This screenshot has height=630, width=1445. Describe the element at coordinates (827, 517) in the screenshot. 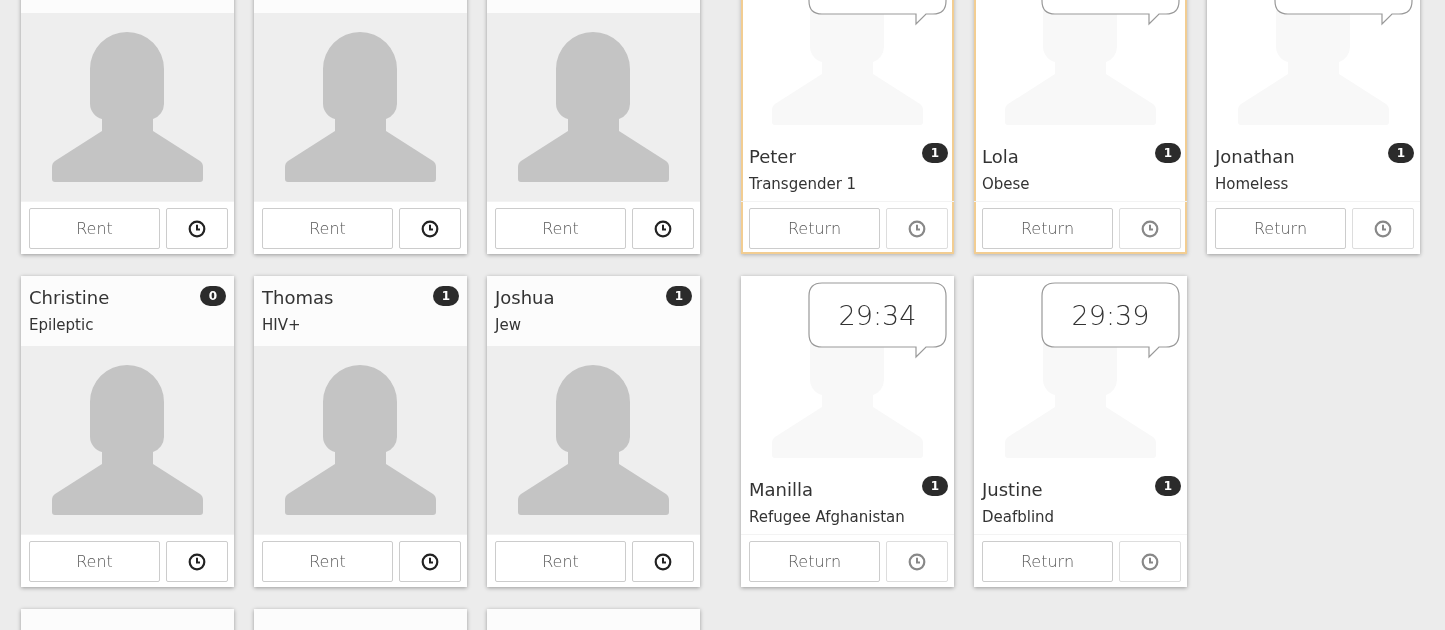

I see `person-condition: Refugee Afghanistan` at that location.